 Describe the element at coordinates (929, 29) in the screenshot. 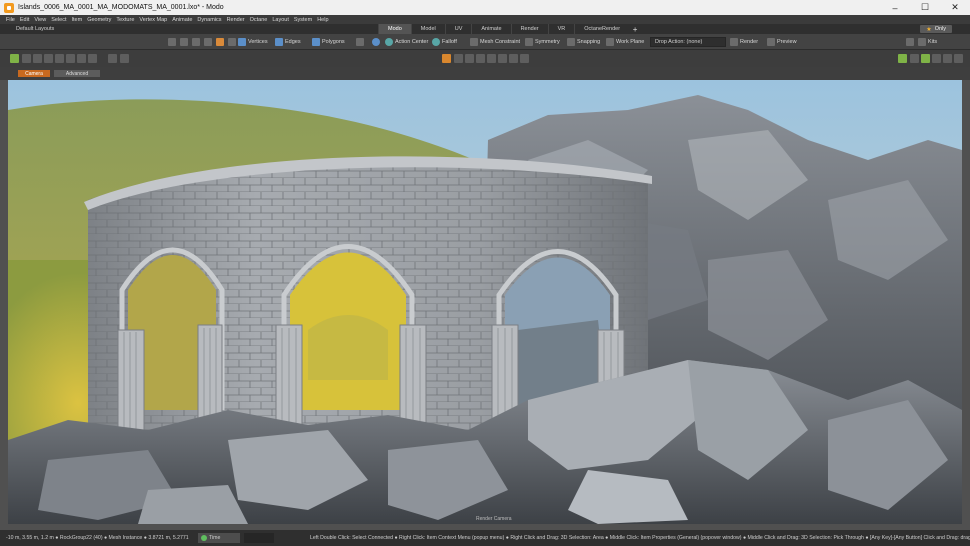

I see `star-icon: ★` at that location.